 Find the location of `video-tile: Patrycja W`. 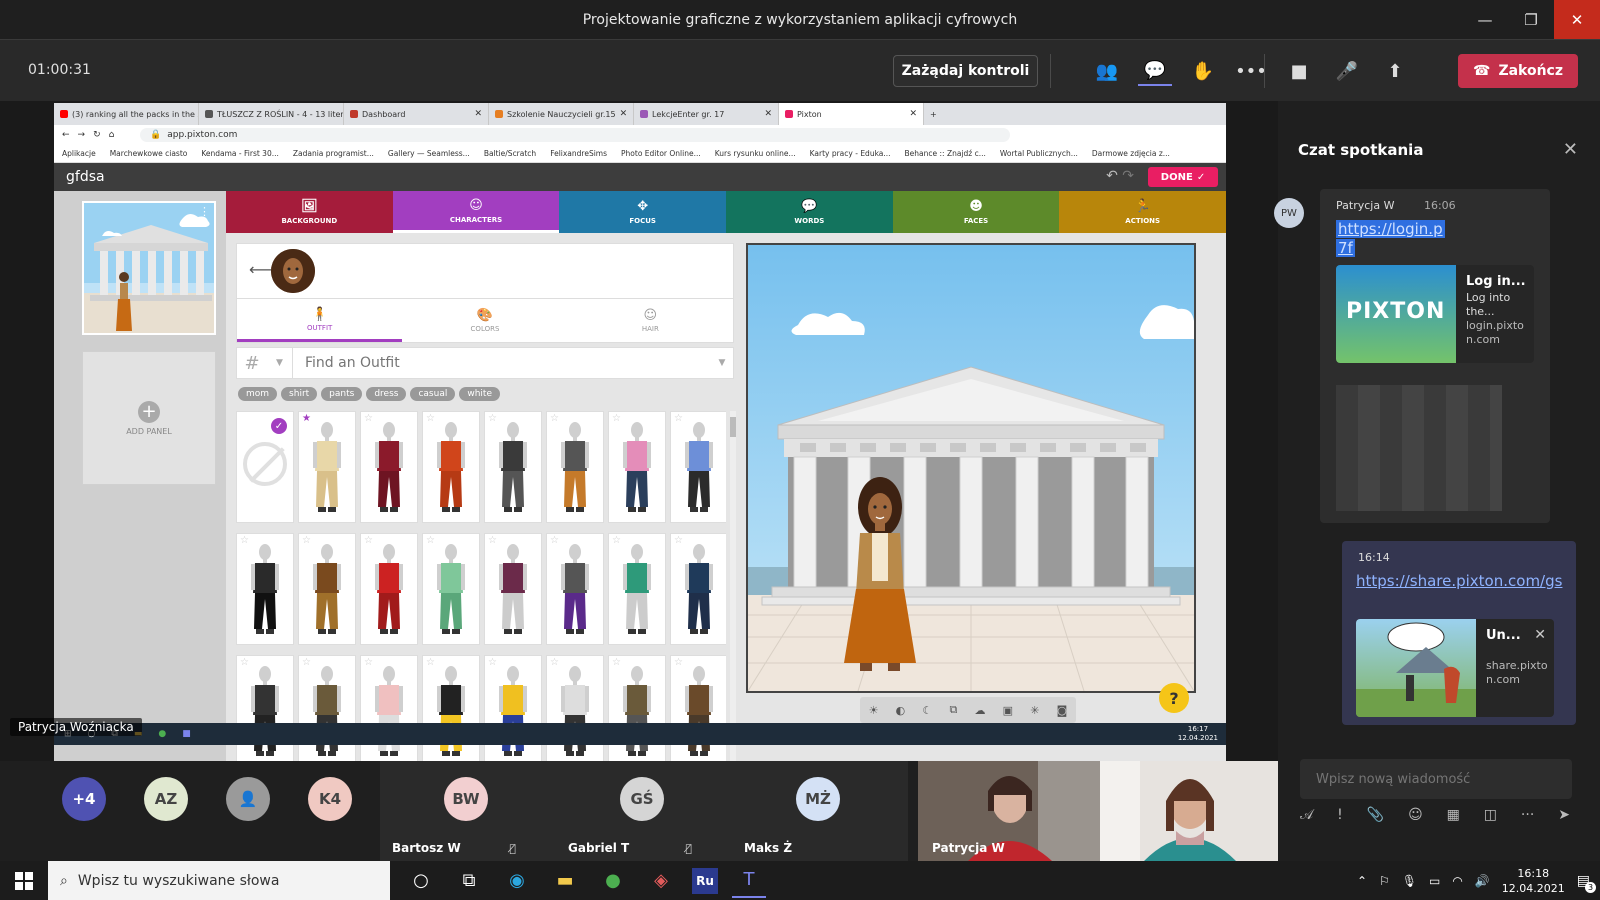

video-tile: Patrycja W is located at coordinates (1009, 811).